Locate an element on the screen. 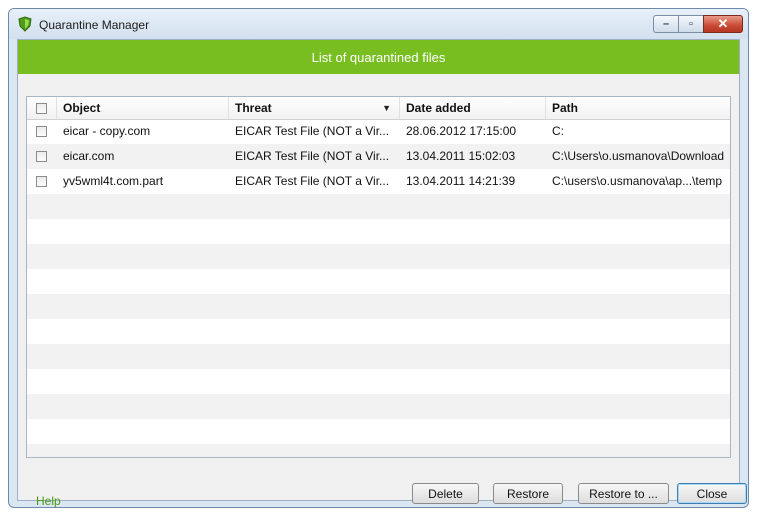 The width and height of the screenshot is (758, 517). delete-button: Delete is located at coordinates (445, 493).